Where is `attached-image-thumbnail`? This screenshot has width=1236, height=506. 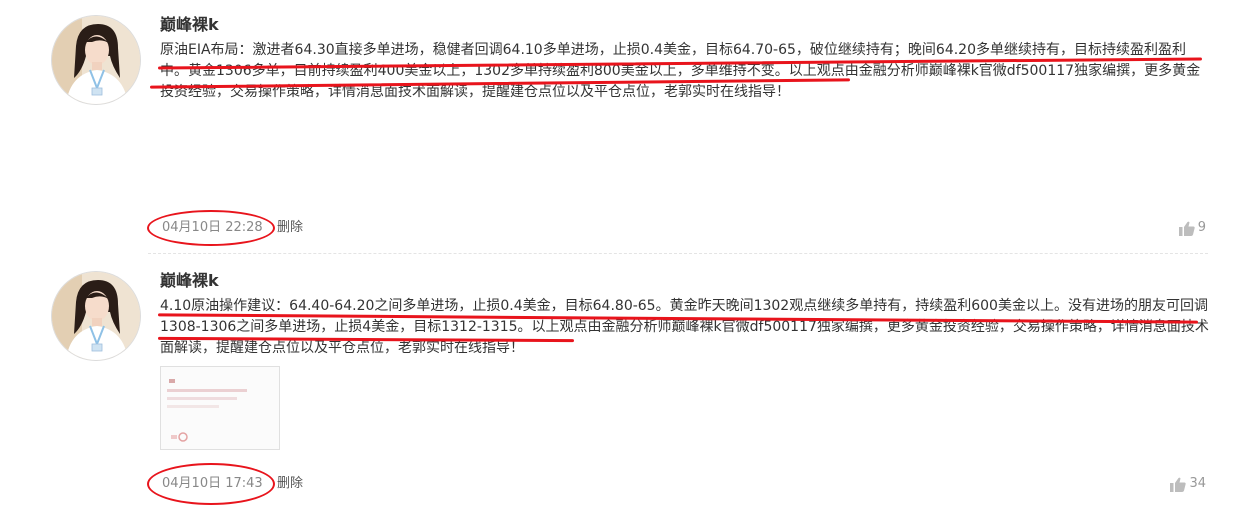
attached-image-thumbnail is located at coordinates (220, 408).